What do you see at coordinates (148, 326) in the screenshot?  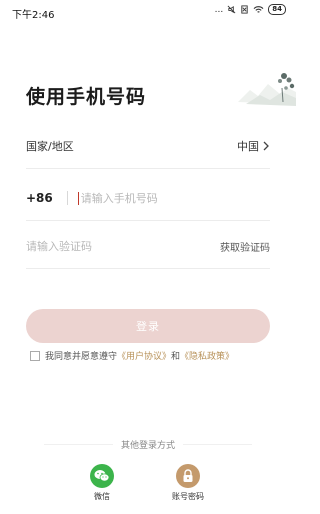 I see `login-button: 登录` at bounding box center [148, 326].